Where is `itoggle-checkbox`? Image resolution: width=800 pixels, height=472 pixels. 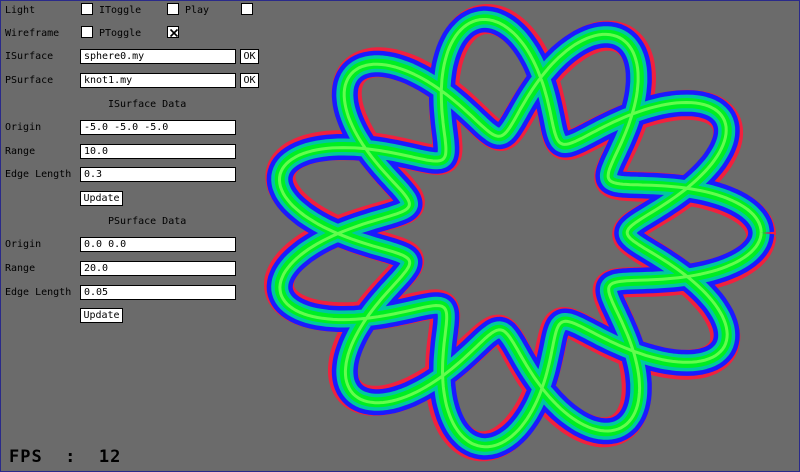
itoggle-checkbox is located at coordinates (173, 9).